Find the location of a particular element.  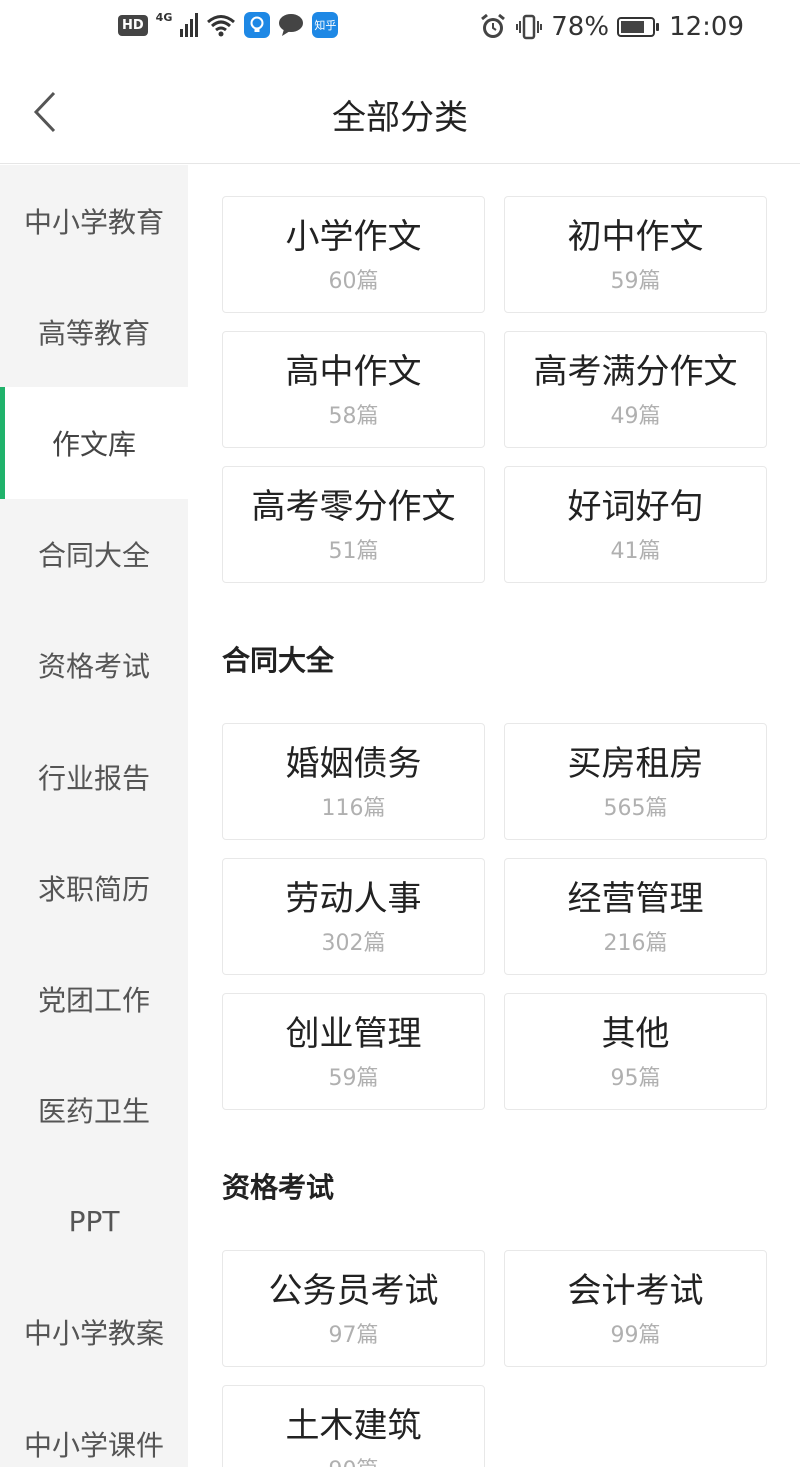

category-card: 劳动人事 302篇 is located at coordinates (353, 916).